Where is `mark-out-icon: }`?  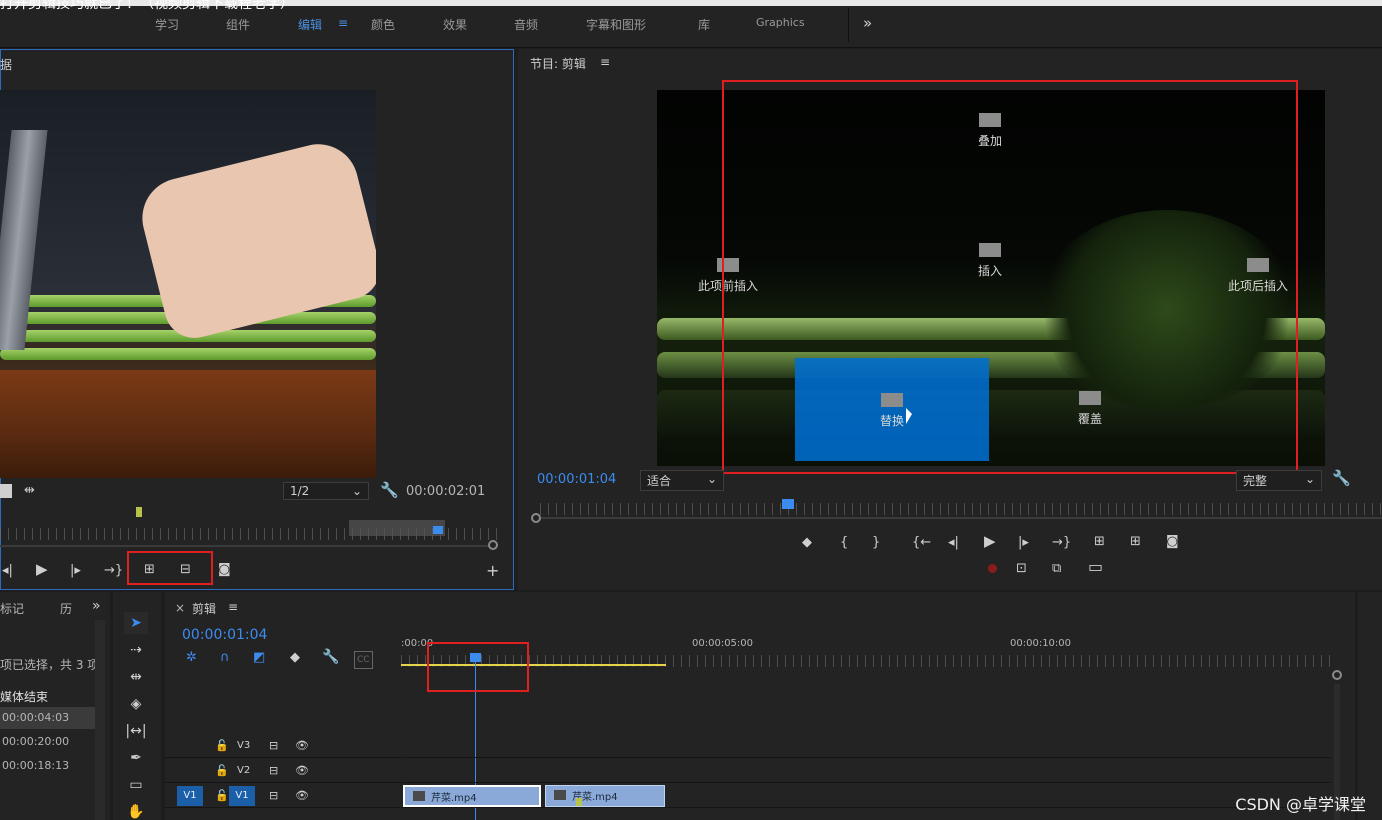
mark-out-icon: } is located at coordinates (876, 543).